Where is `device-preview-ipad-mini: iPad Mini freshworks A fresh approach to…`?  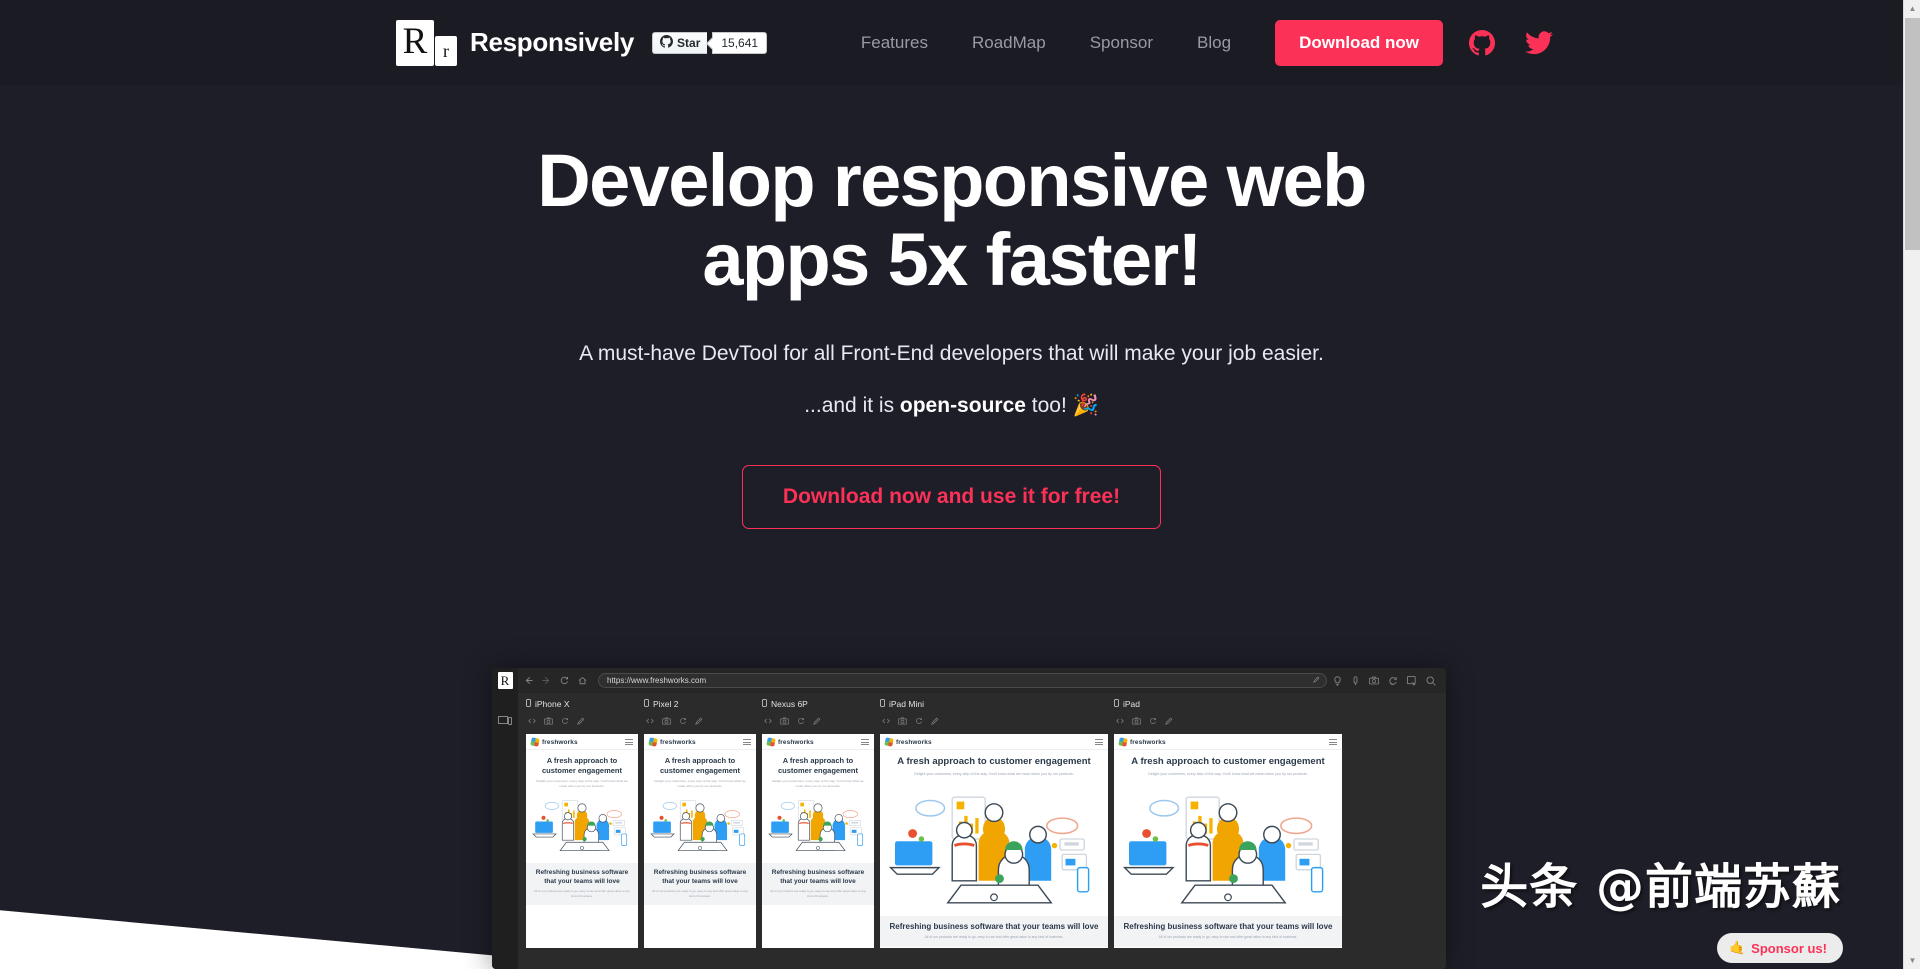
device-preview-ipad-mini: iPad Mini freshworks A fresh approach to… is located at coordinates (994, 834).